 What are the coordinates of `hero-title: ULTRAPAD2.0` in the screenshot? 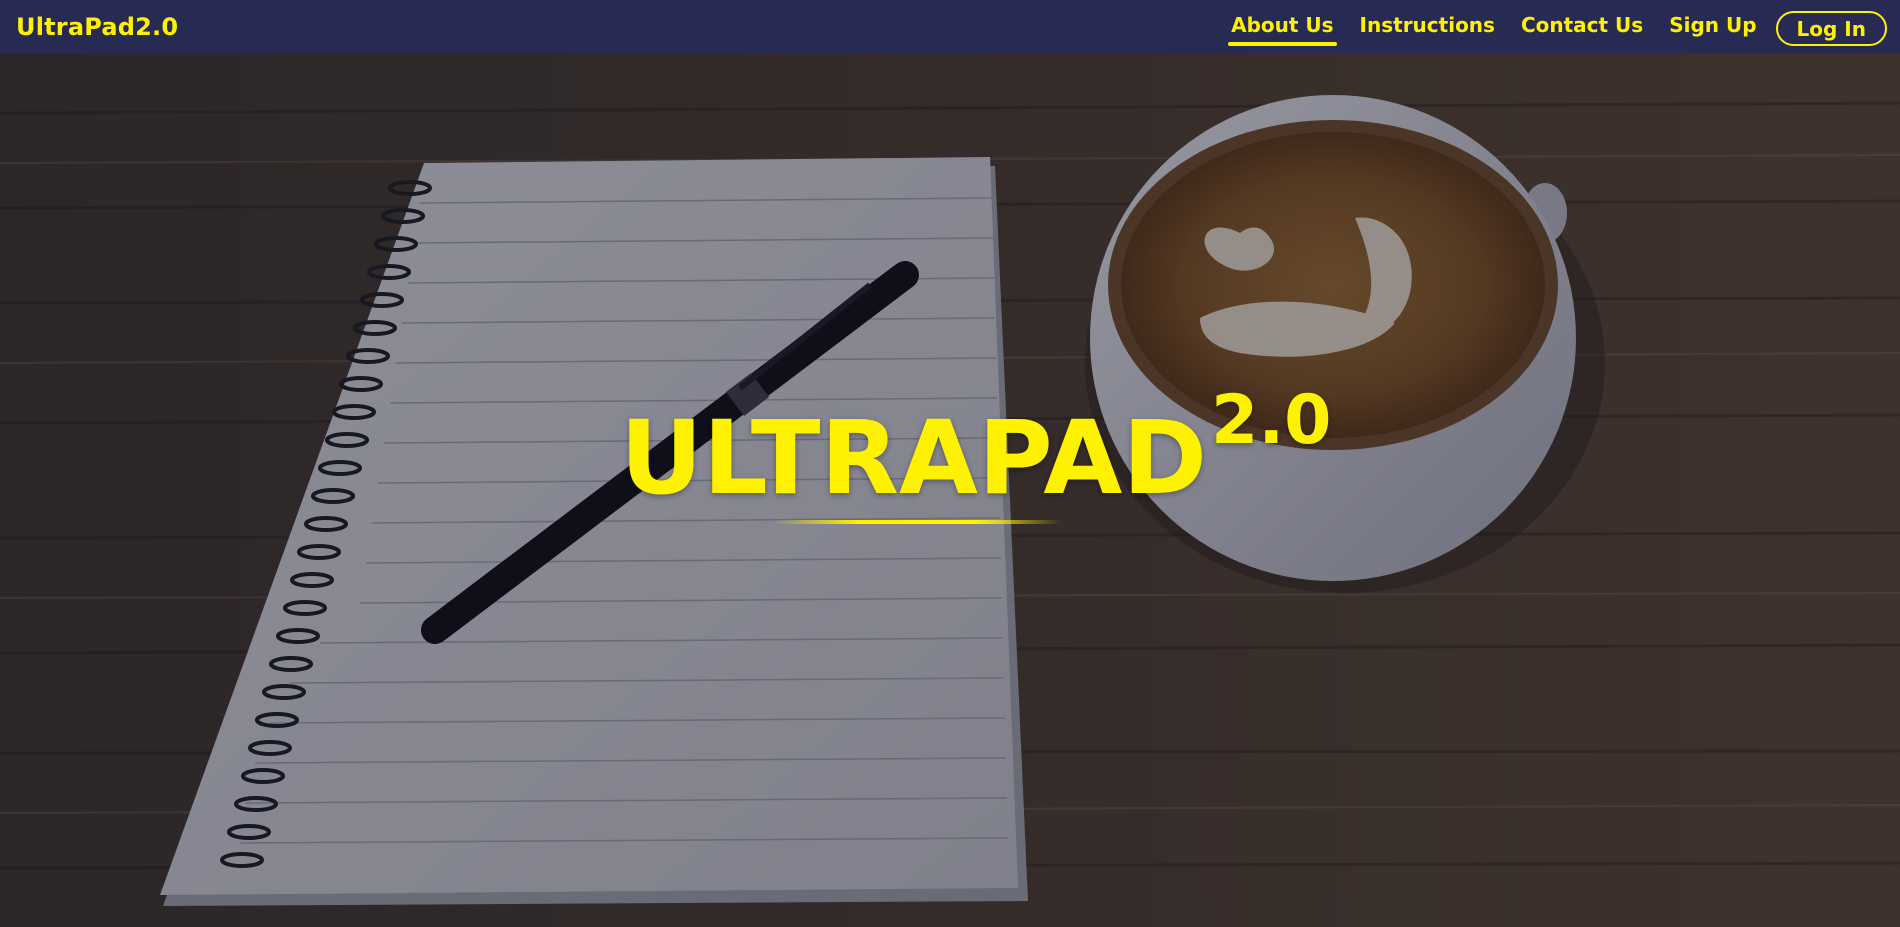 It's located at (975, 448).